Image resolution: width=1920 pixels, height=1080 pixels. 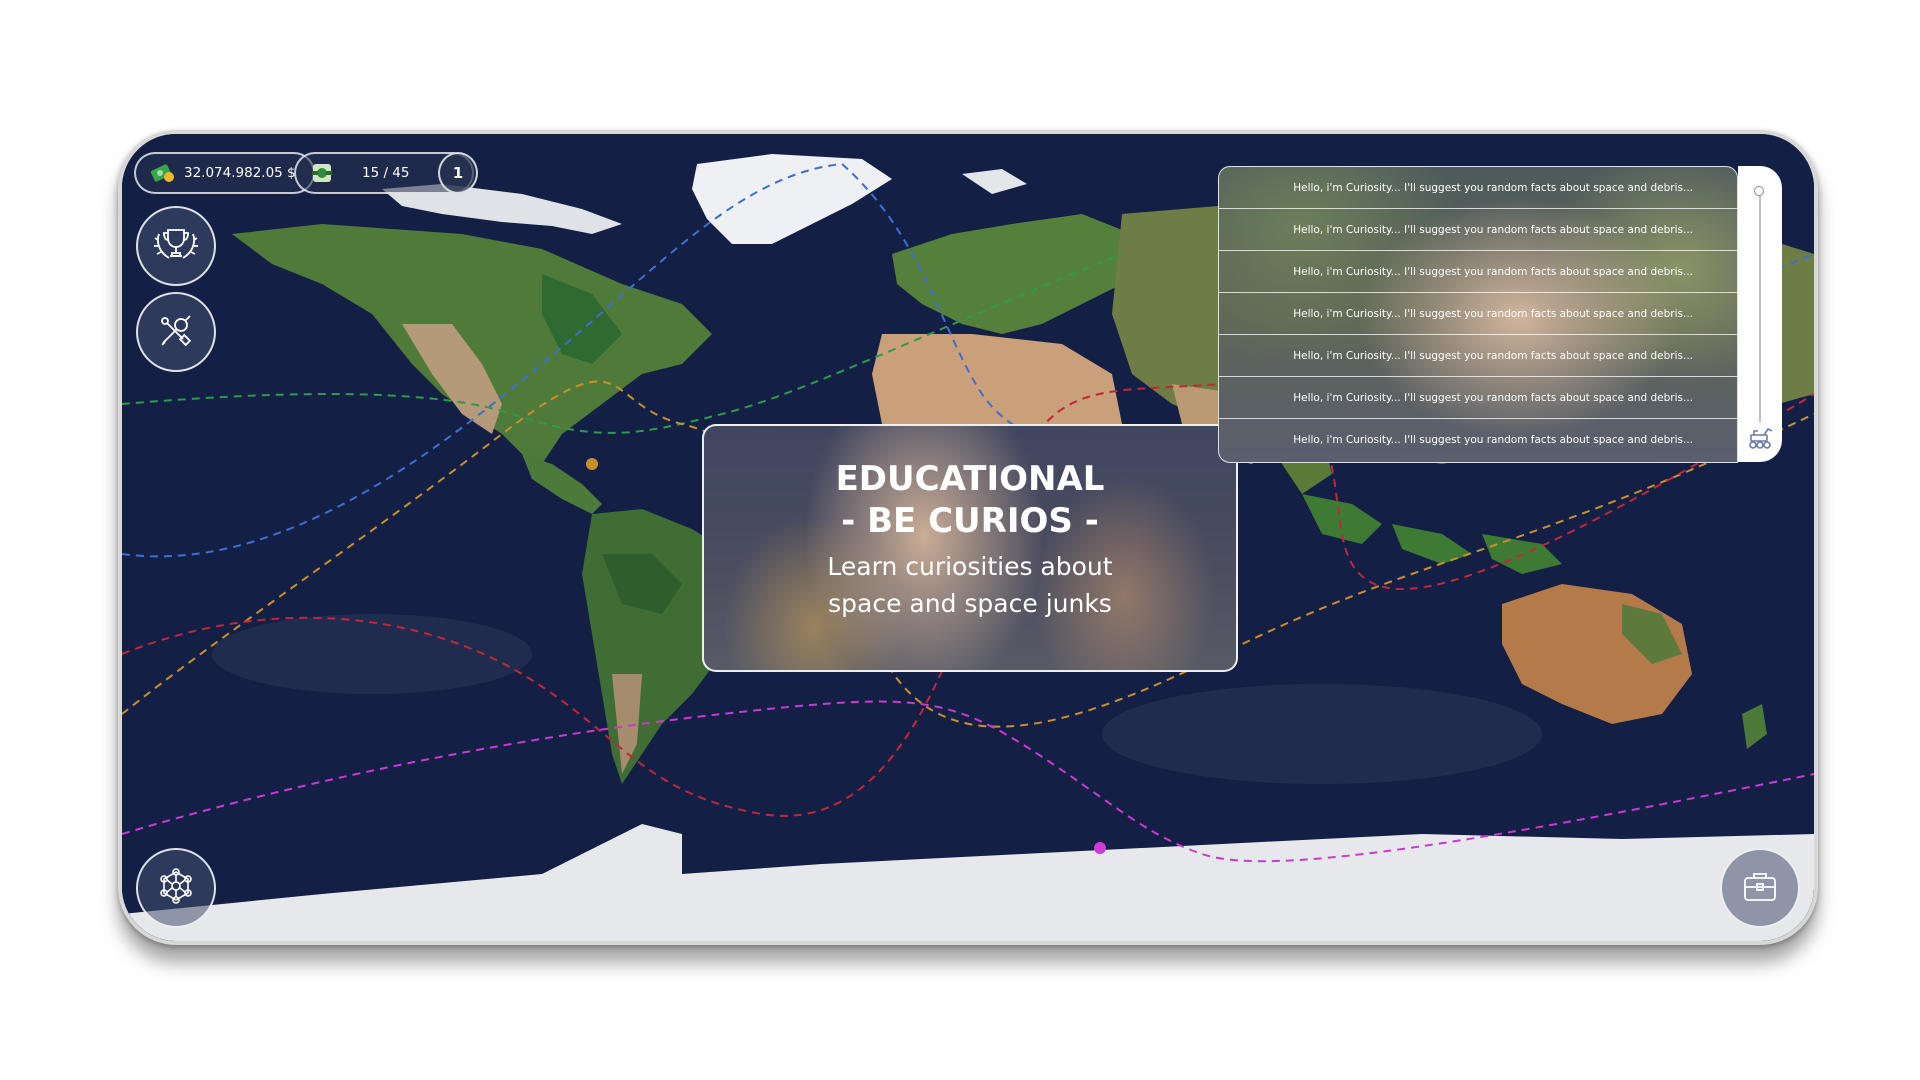 What do you see at coordinates (970, 479) in the screenshot?
I see `modal-title: EDUCATIONAL` at bounding box center [970, 479].